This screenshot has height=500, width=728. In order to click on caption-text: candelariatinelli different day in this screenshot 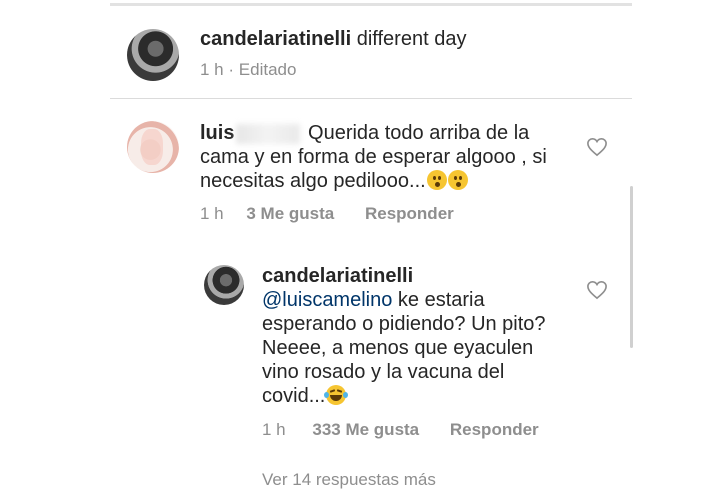, I will do `click(333, 39)`.